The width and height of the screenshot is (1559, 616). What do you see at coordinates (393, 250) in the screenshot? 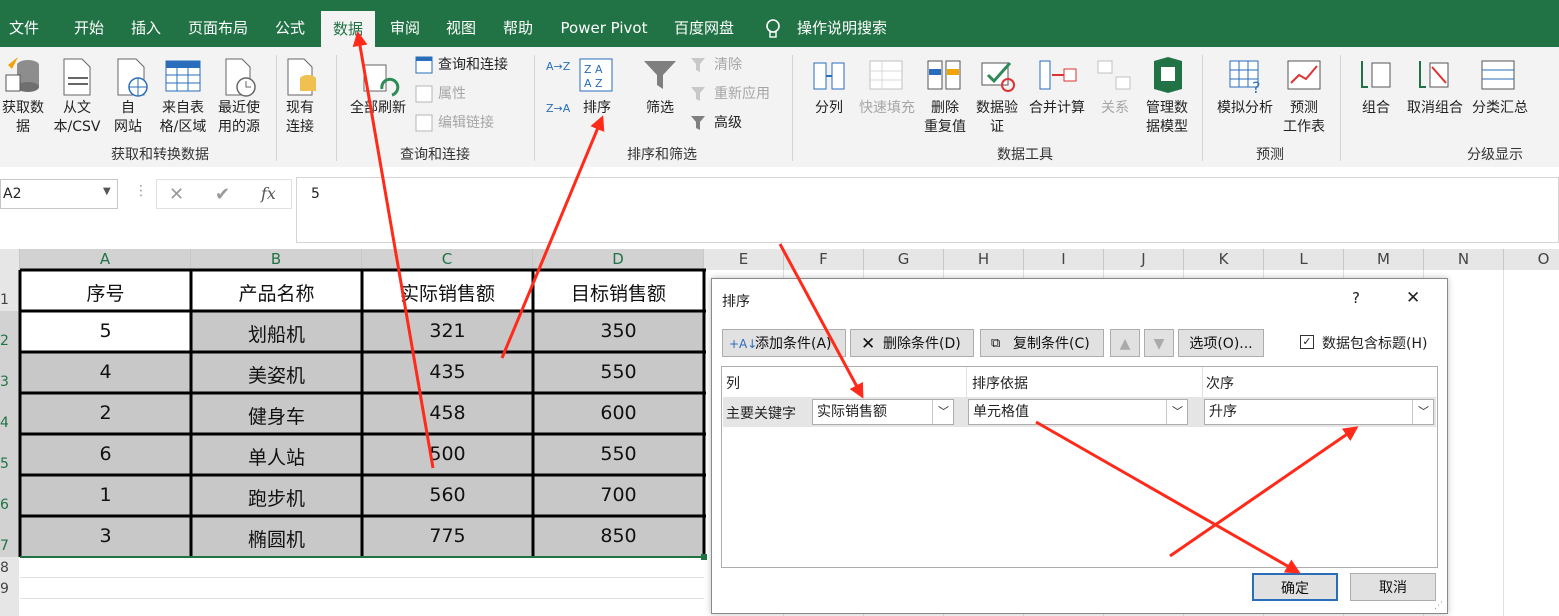
I see `arrow-to-data-tab` at bounding box center [393, 250].